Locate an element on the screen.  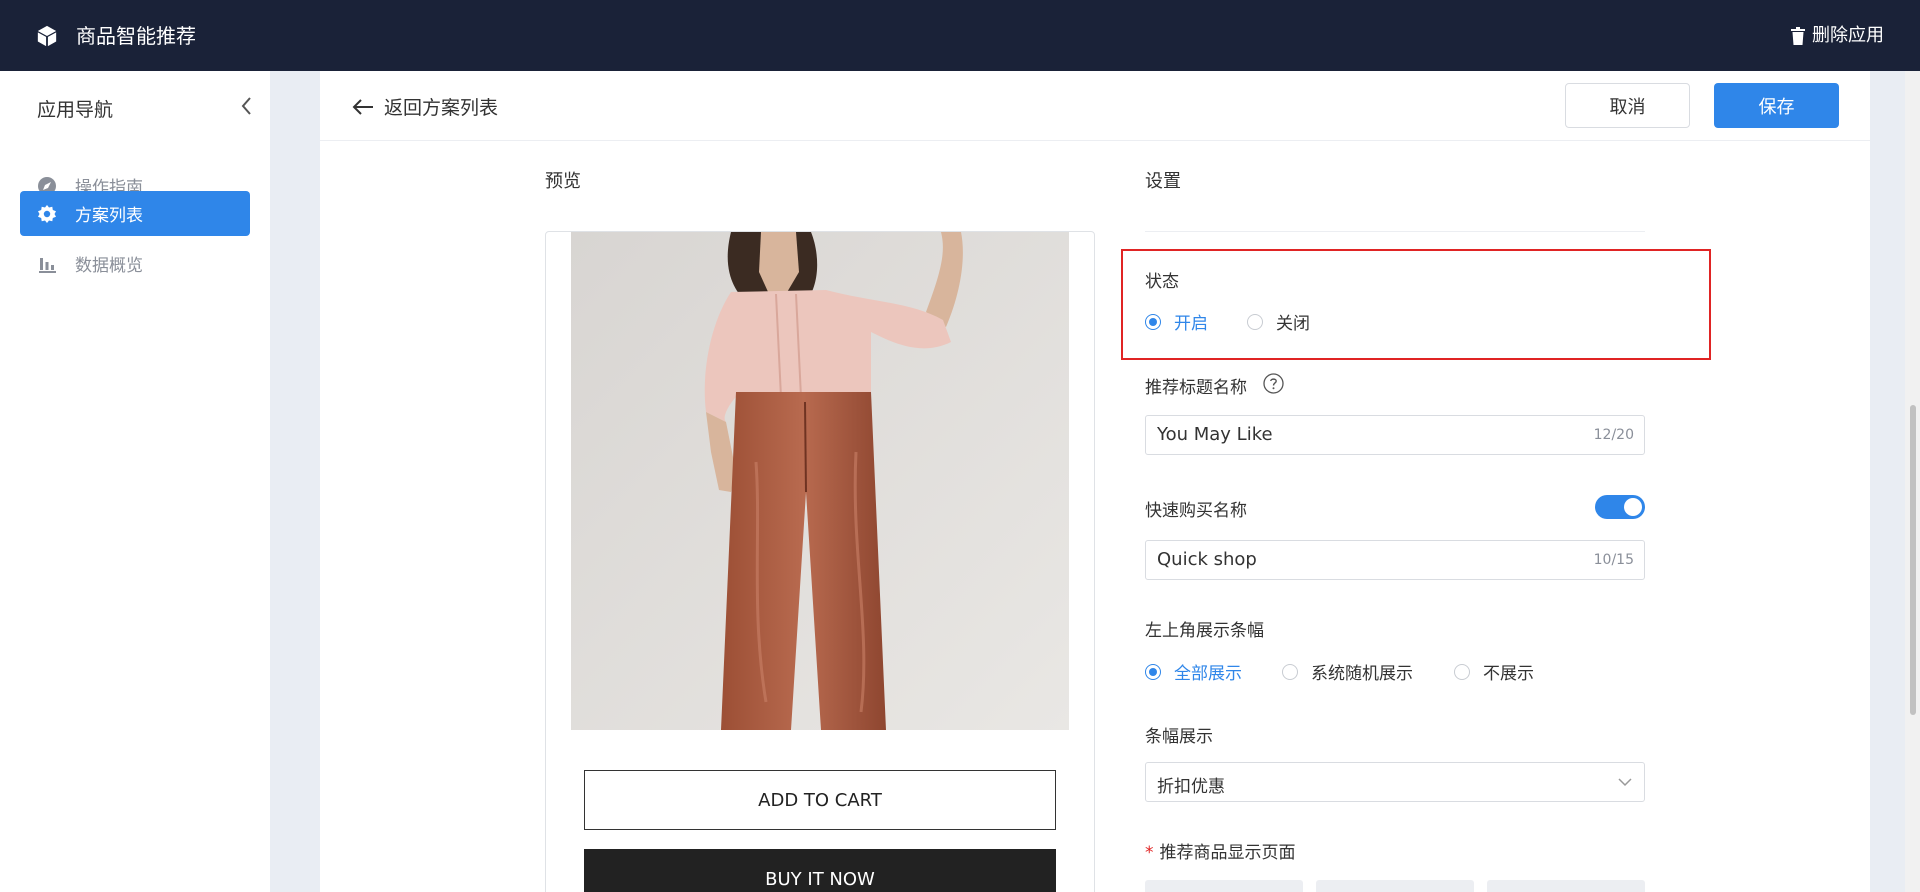
radio-label: 不展示 is located at coordinates (1508, 674).